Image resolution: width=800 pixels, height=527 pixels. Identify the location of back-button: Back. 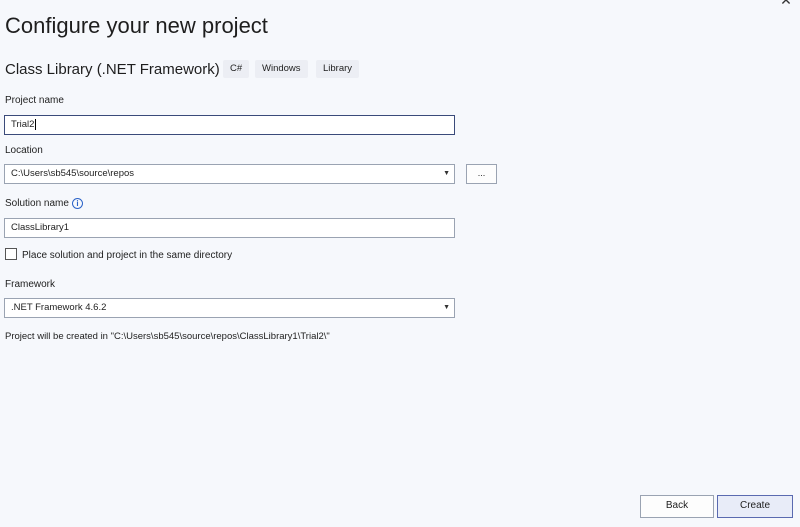
(677, 506).